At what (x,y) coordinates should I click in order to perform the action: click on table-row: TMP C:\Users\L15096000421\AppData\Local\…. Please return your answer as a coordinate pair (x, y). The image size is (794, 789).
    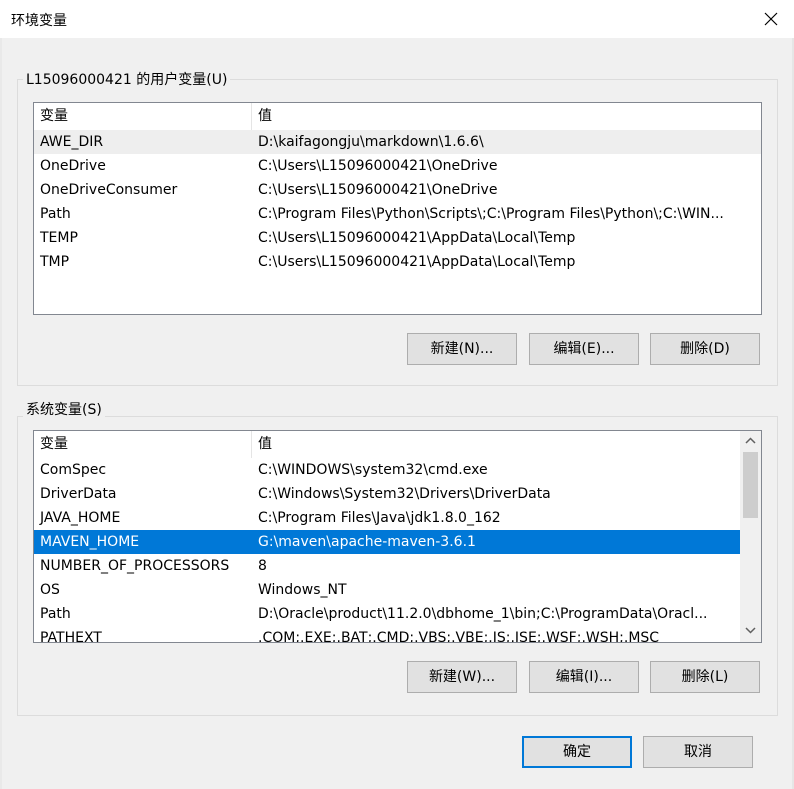
    Looking at the image, I should click on (397, 262).